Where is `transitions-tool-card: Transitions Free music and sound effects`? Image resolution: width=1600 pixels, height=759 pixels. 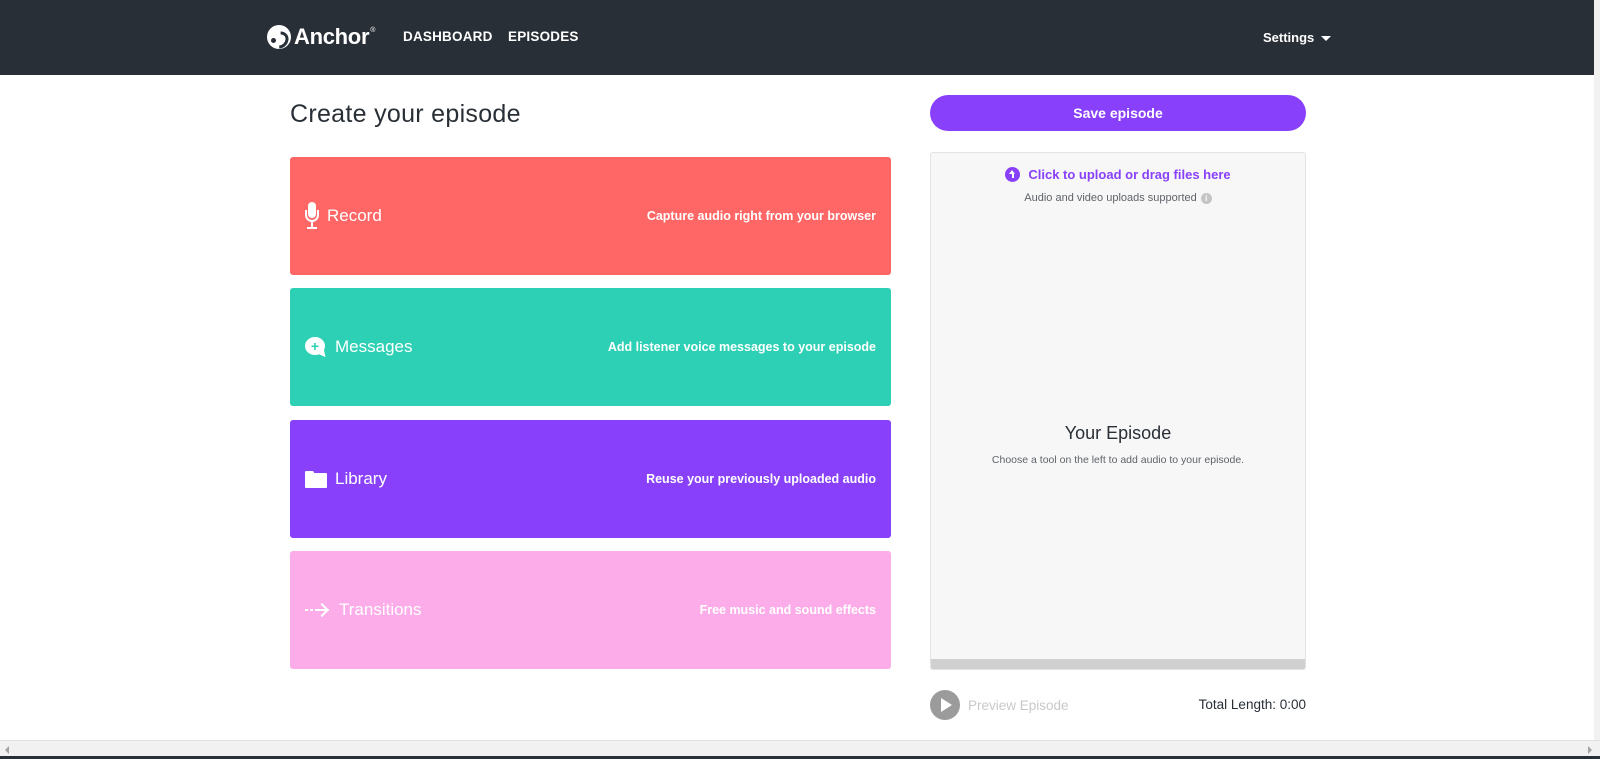
transitions-tool-card: Transitions Free music and sound effects is located at coordinates (590, 610).